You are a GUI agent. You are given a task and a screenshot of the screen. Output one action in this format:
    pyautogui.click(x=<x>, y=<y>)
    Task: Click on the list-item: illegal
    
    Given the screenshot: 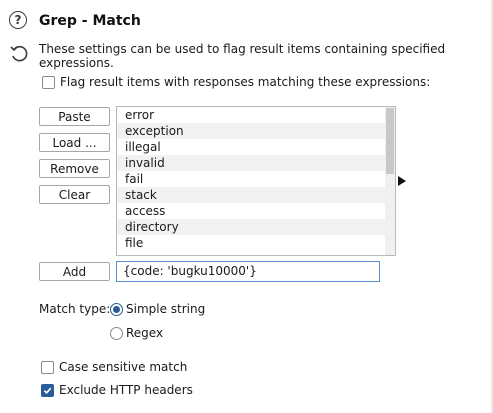 What is the action you would take?
    pyautogui.click(x=256, y=147)
    